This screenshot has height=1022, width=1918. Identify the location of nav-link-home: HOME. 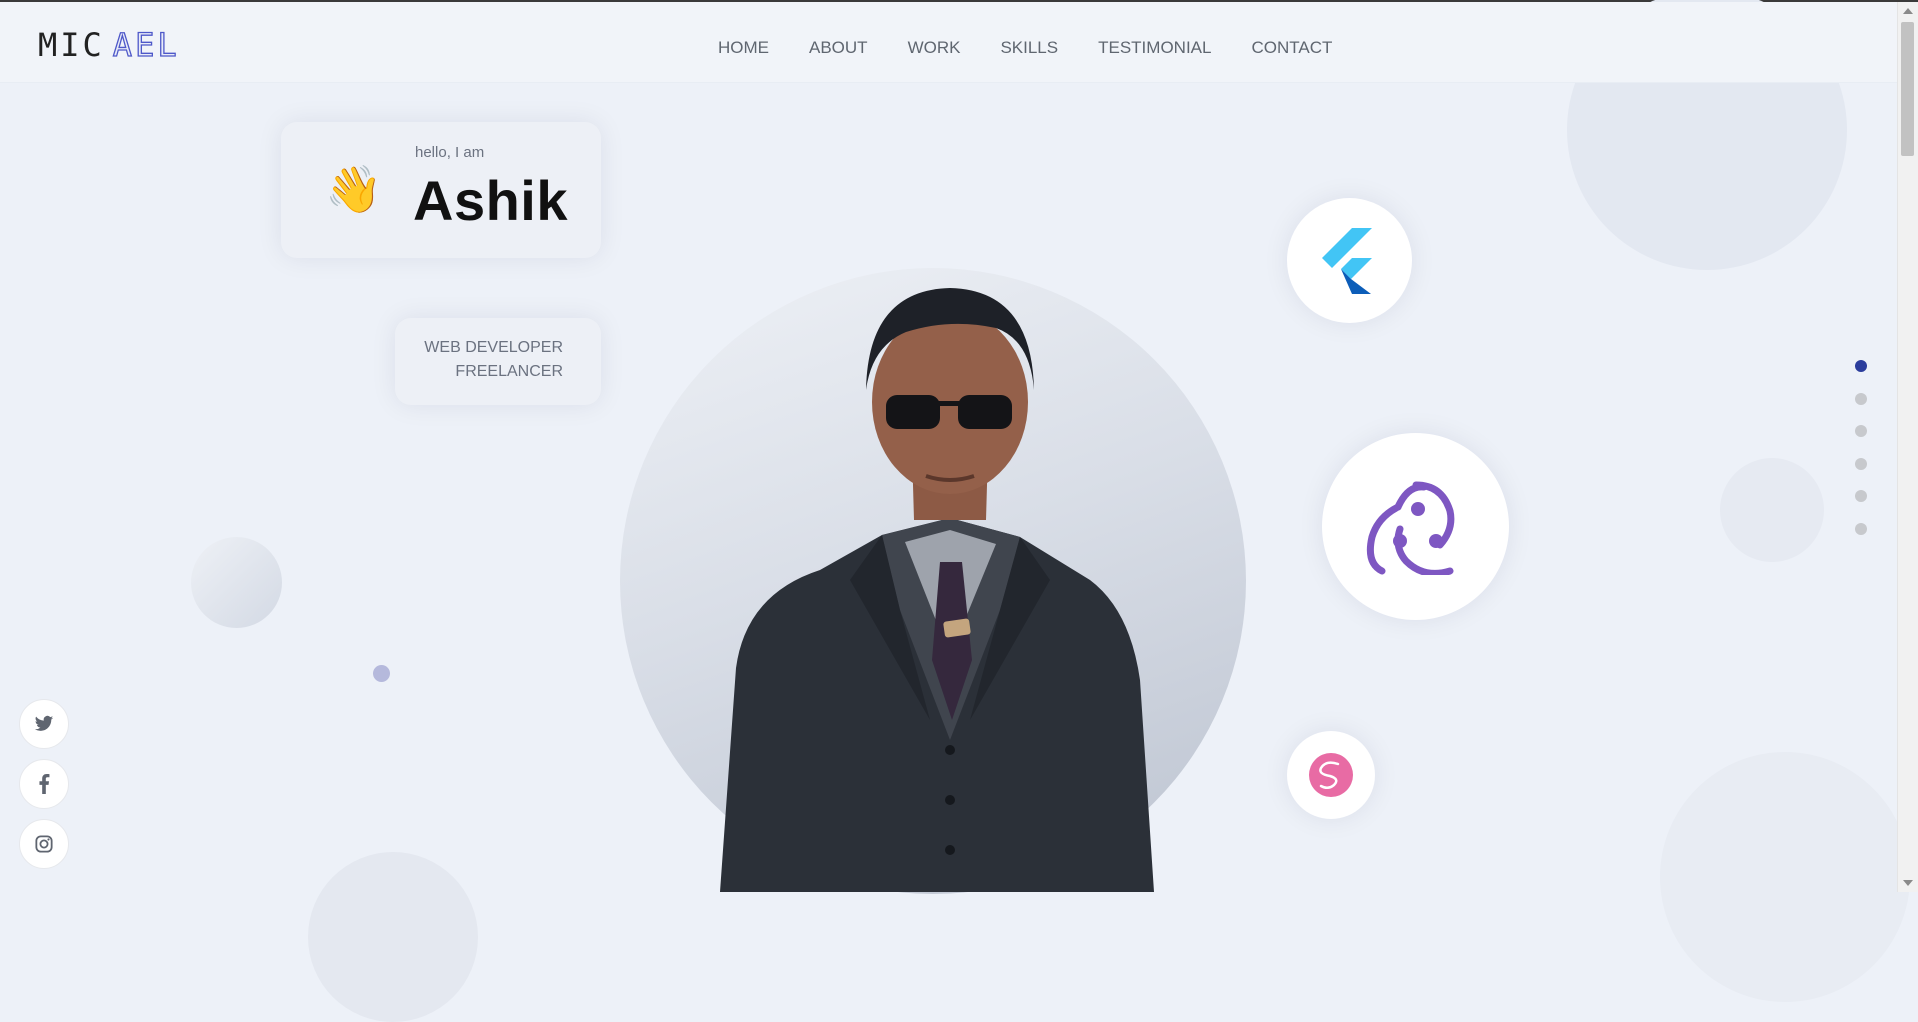
(743, 48).